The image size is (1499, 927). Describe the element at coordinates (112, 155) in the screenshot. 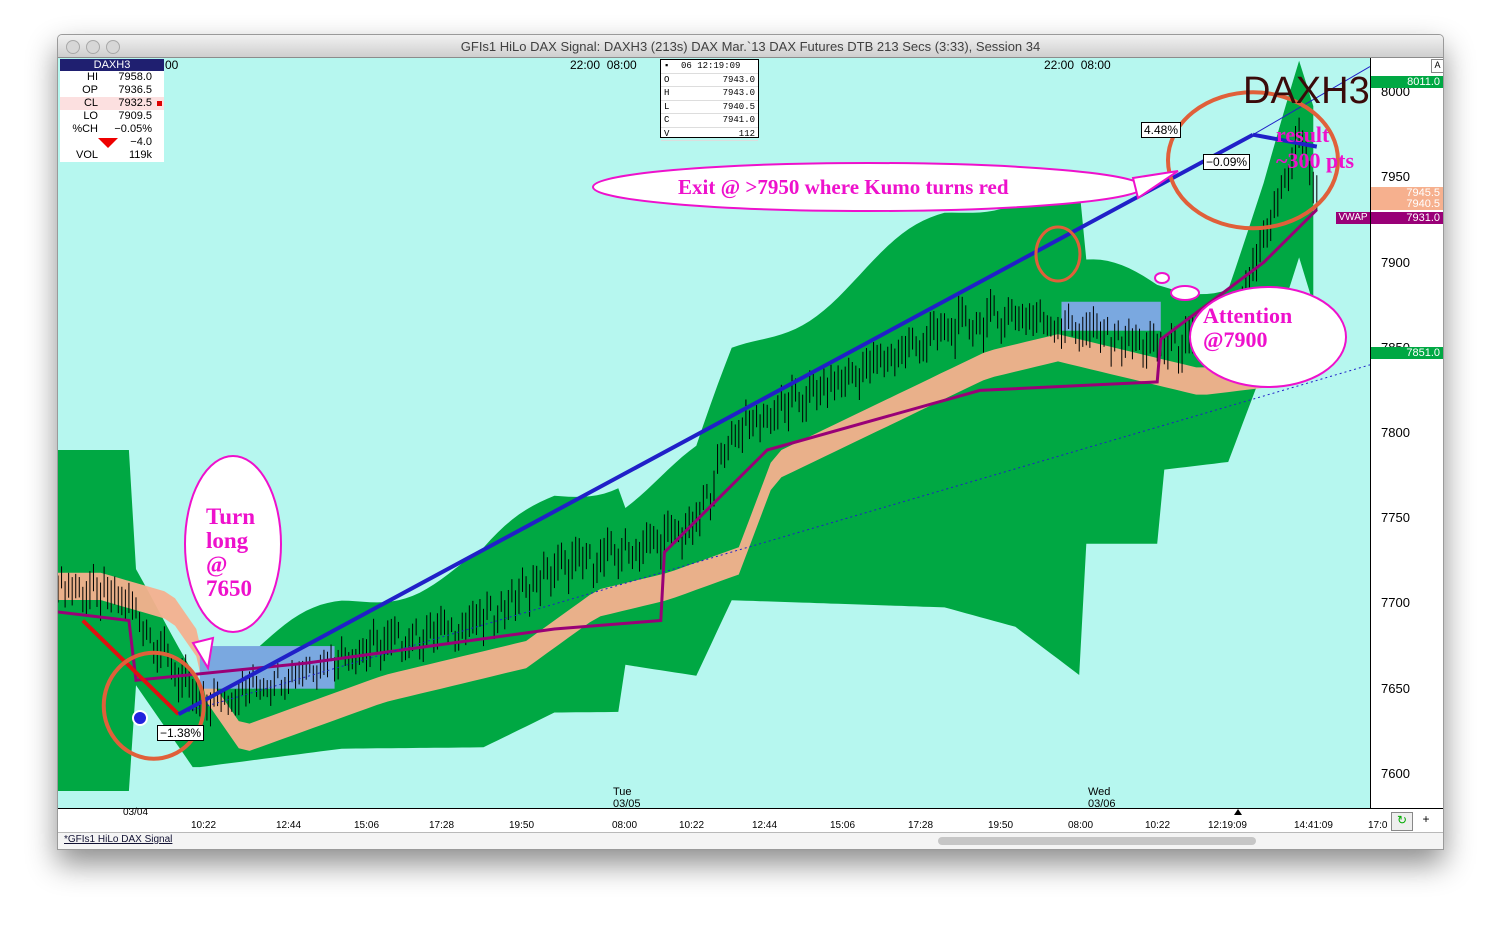

I see `ohlc-row: VOL 119k` at that location.